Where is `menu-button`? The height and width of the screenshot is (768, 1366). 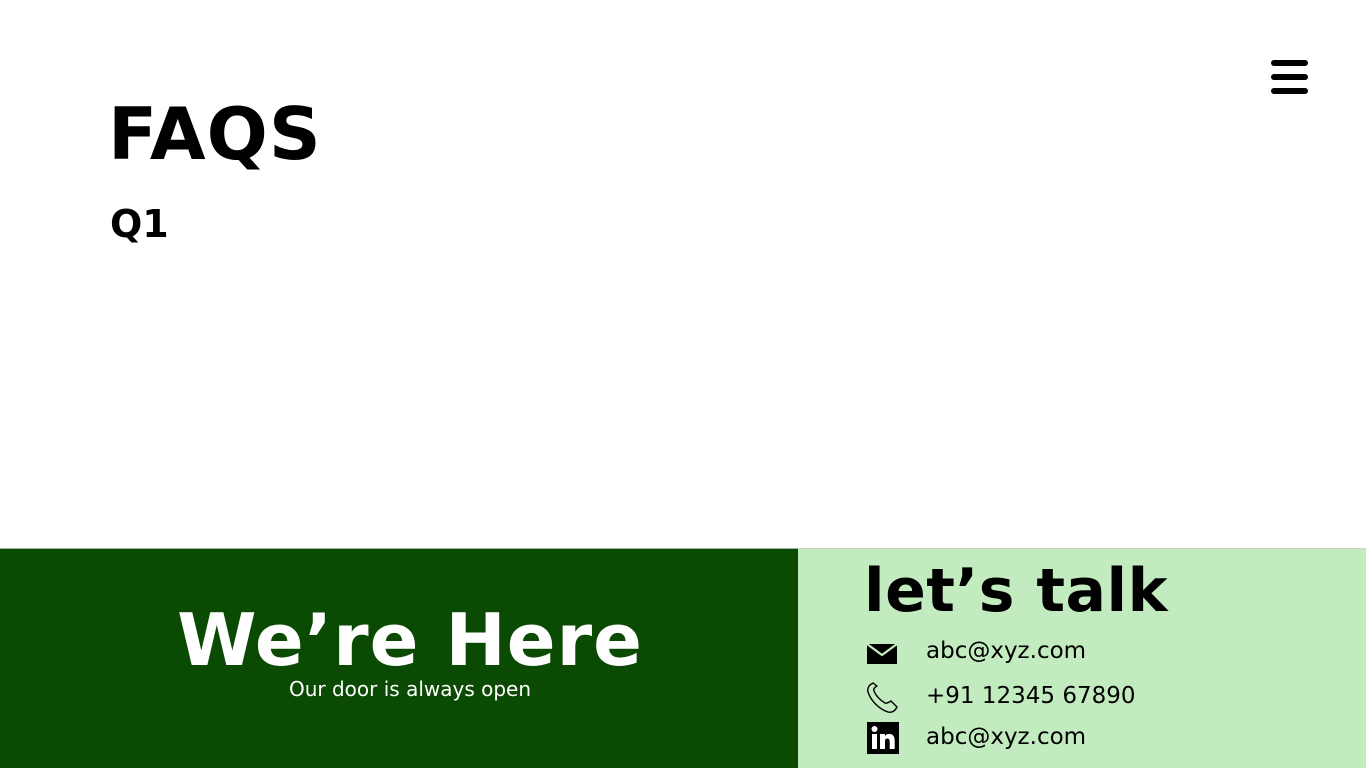 menu-button is located at coordinates (1289, 77).